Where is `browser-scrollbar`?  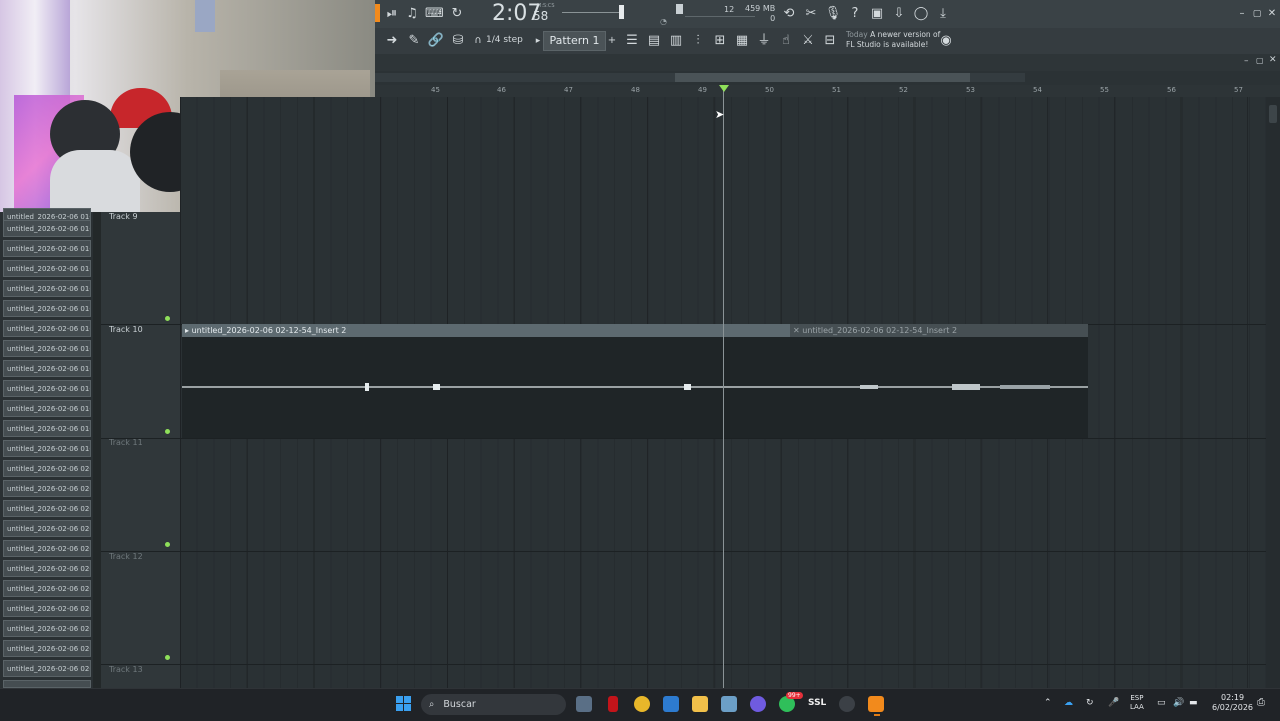
browser-scrollbar is located at coordinates (97, 450).